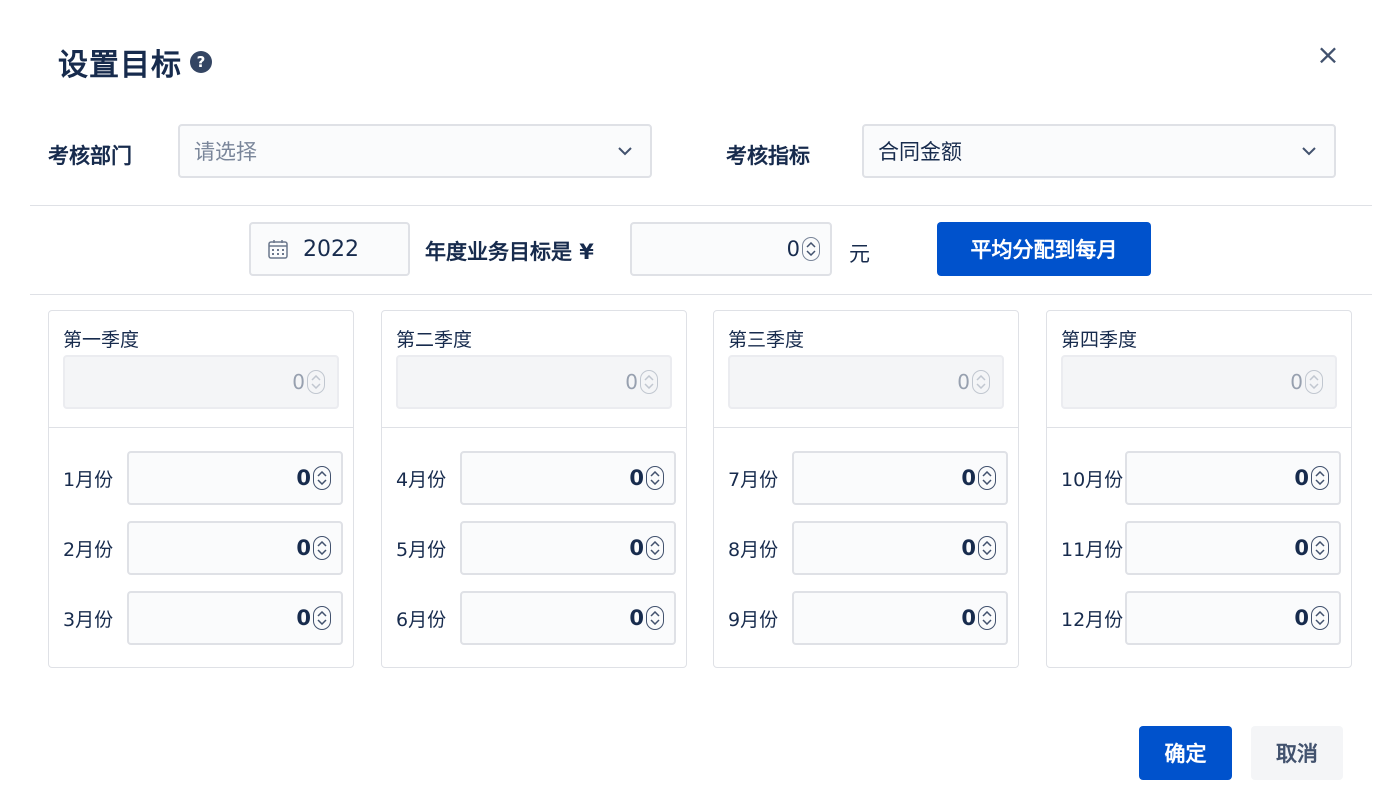  I want to click on currency-unit: 元, so click(859, 254).